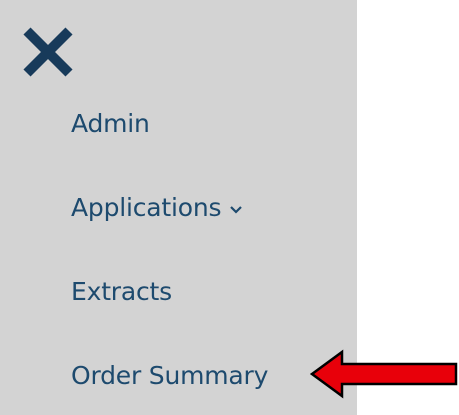 Image resolution: width=459 pixels, height=415 pixels. I want to click on menu-item-applications: Applications, so click(157, 208).